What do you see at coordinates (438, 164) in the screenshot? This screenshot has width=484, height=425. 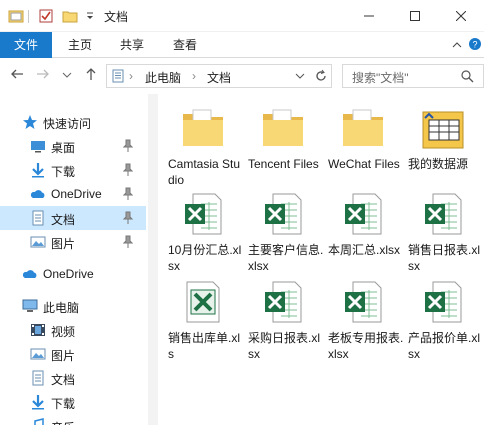 I see `file-name: 我的数据源` at bounding box center [438, 164].